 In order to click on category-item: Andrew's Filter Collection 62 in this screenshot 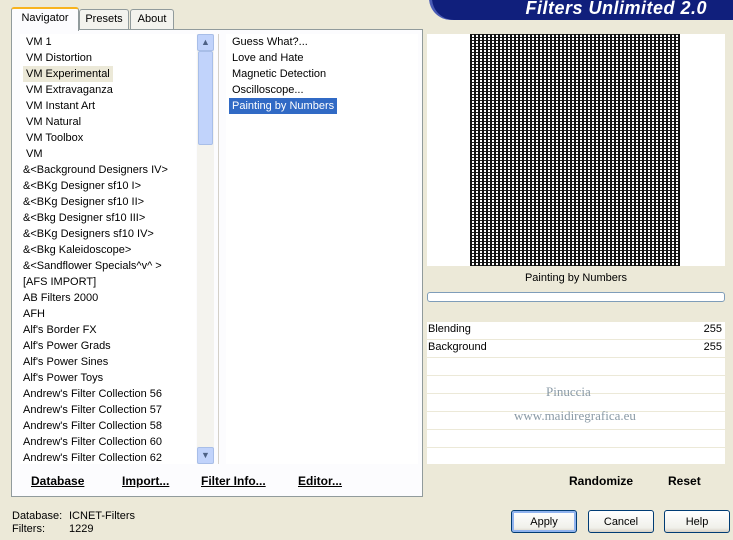, I will do `click(92, 457)`.